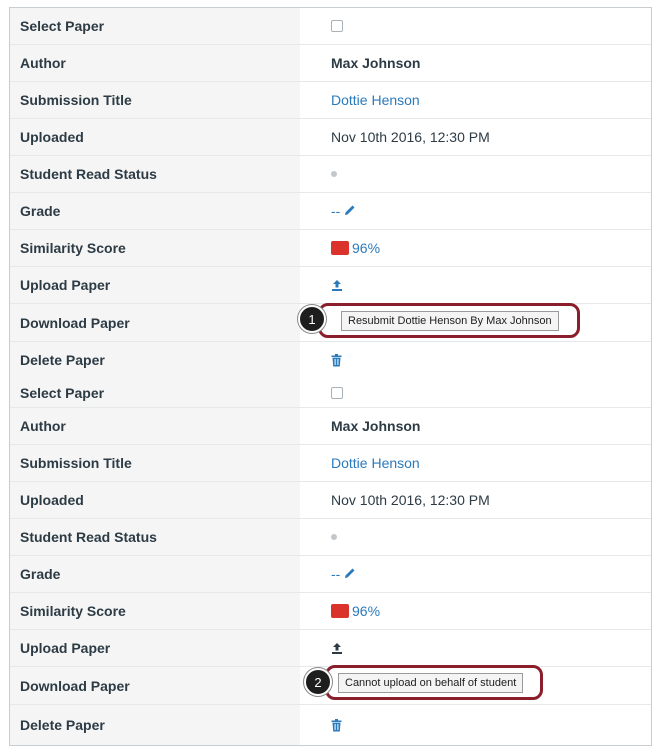 The height and width of the screenshot is (756, 661). What do you see at coordinates (318, 682) in the screenshot?
I see `callout-number-2: 2` at bounding box center [318, 682].